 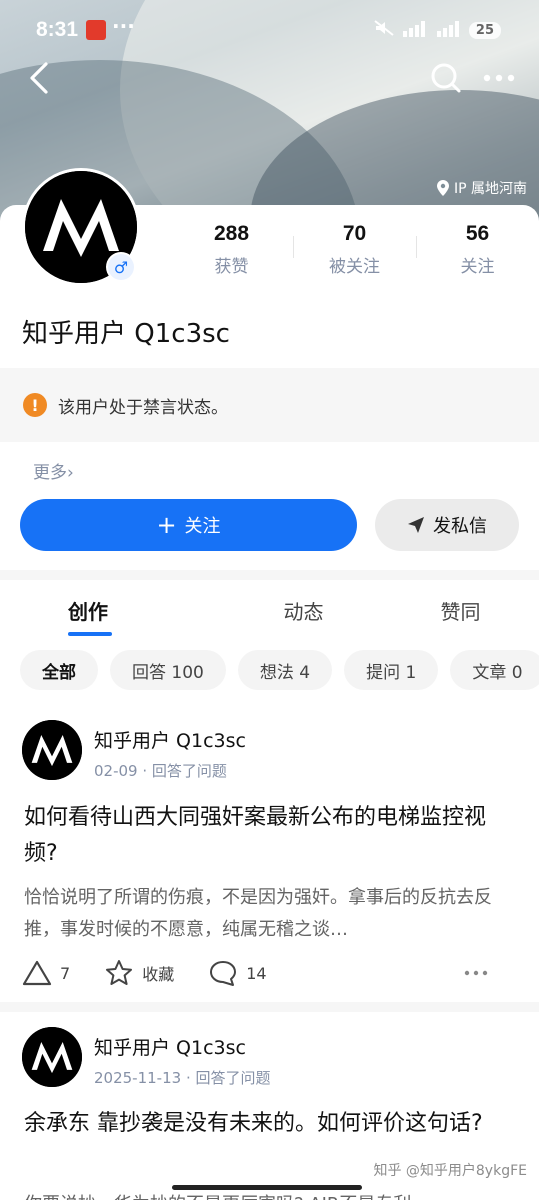 What do you see at coordinates (384, 30) in the screenshot?
I see `mute-icon` at bounding box center [384, 30].